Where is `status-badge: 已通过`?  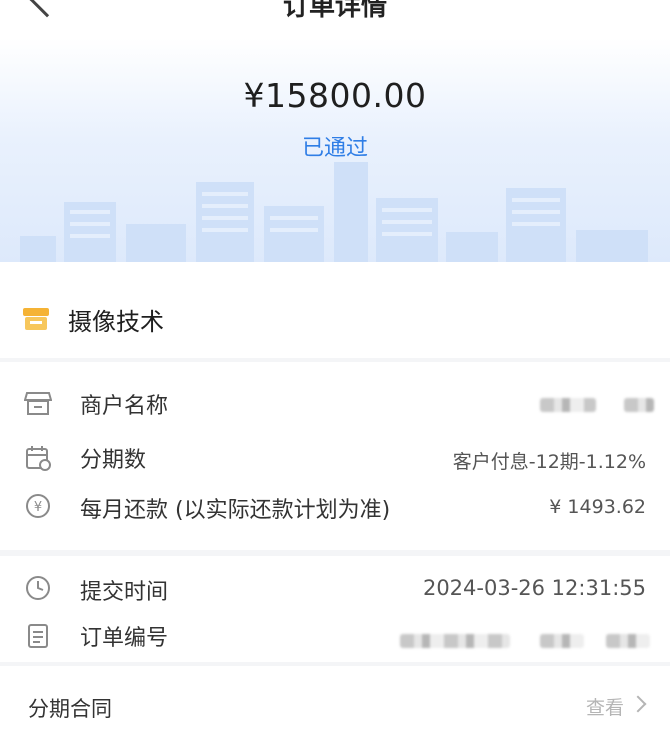 status-badge: 已通过 is located at coordinates (334, 148).